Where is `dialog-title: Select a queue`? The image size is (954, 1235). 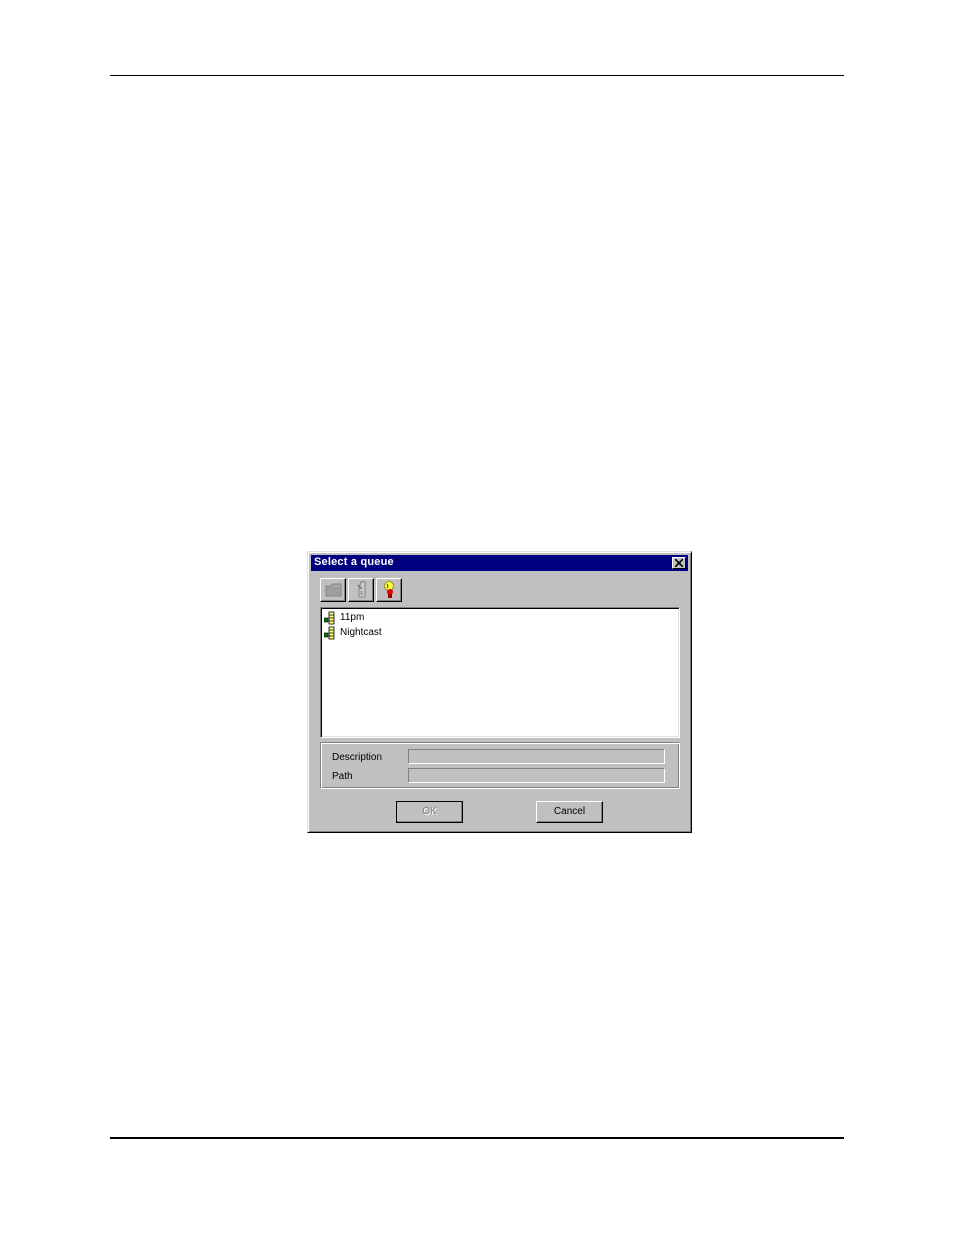
dialog-title: Select a queue is located at coordinates (354, 562).